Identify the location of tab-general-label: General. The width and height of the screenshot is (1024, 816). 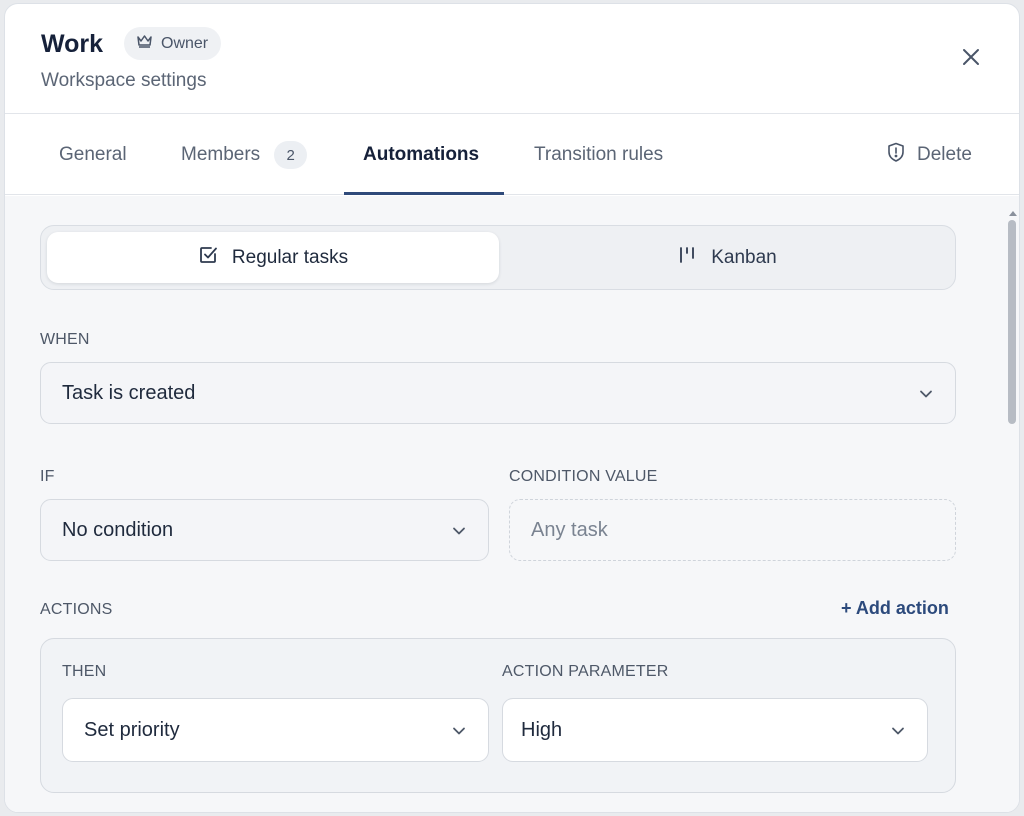
(93, 154).